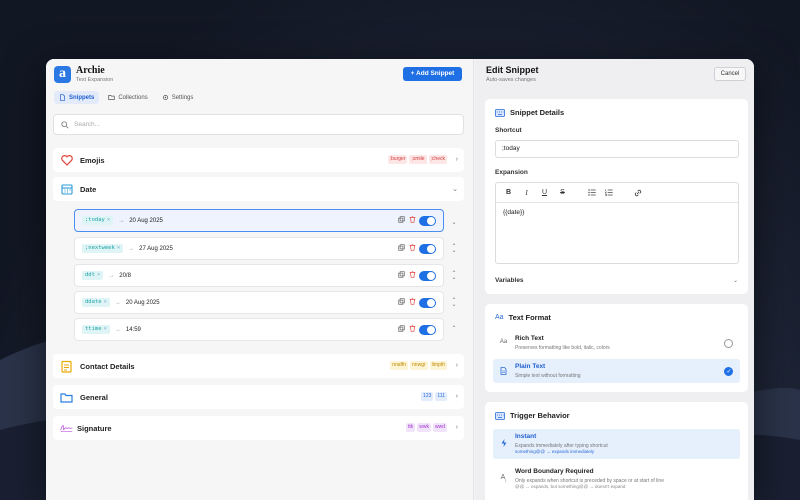 The image size is (800, 500). I want to click on list-number-icon, so click(609, 192).